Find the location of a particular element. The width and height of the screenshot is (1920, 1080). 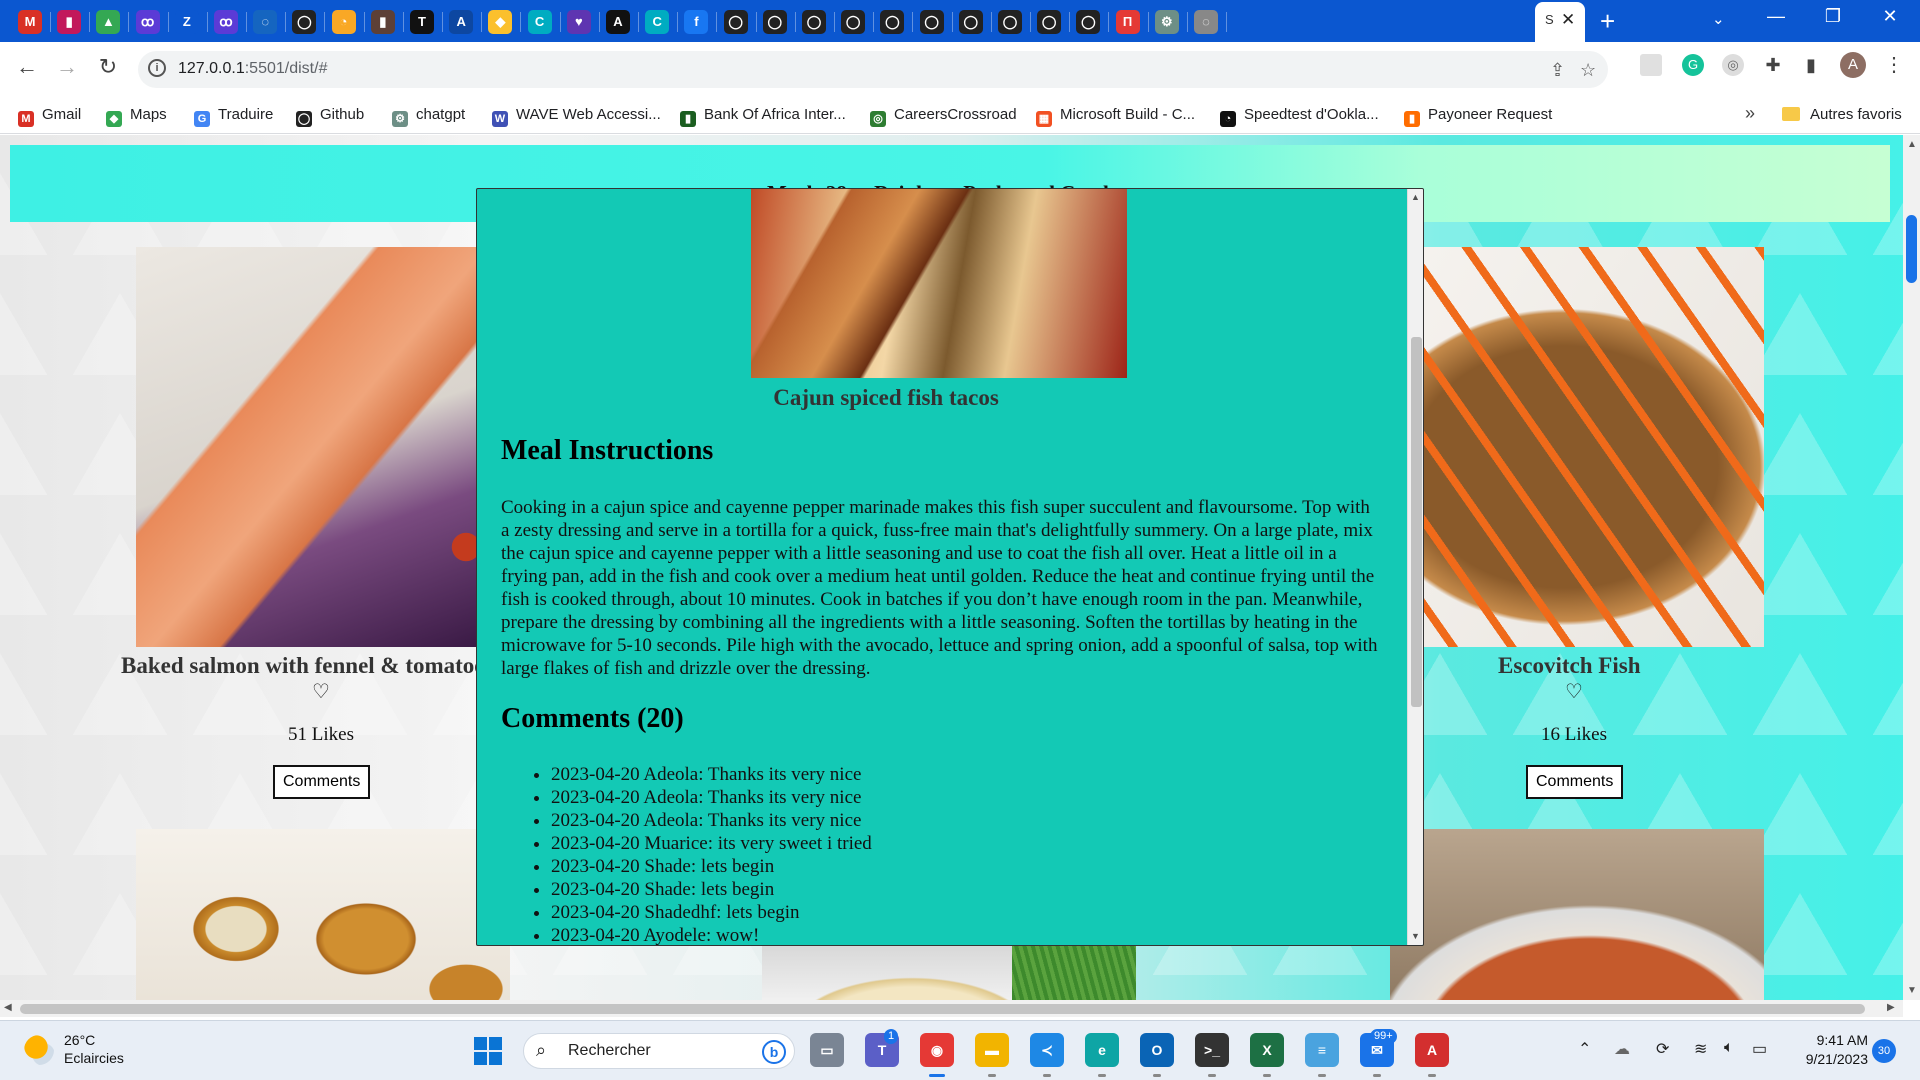

bookmark-github: ◯ Github is located at coordinates (330, 116).